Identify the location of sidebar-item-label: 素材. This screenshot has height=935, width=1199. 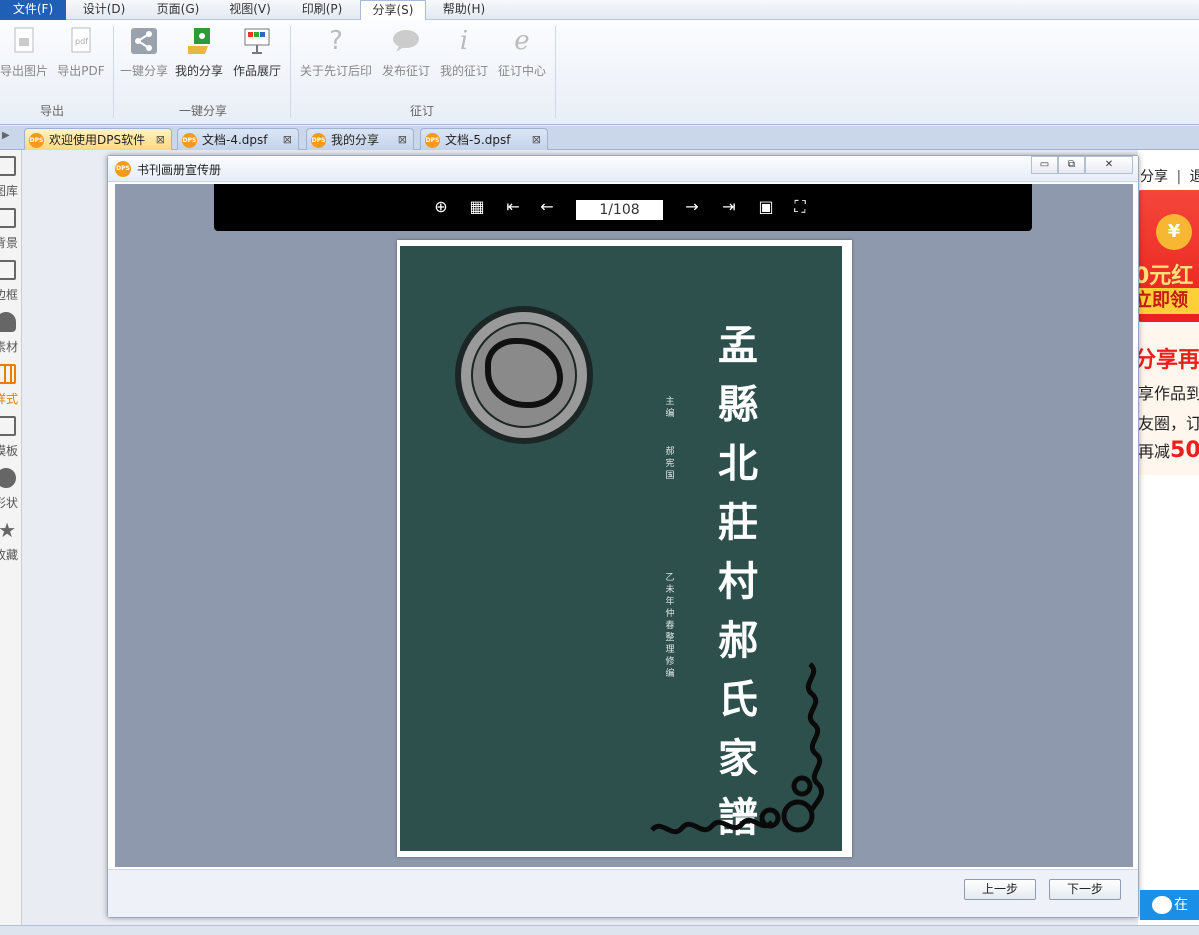
(9, 347).